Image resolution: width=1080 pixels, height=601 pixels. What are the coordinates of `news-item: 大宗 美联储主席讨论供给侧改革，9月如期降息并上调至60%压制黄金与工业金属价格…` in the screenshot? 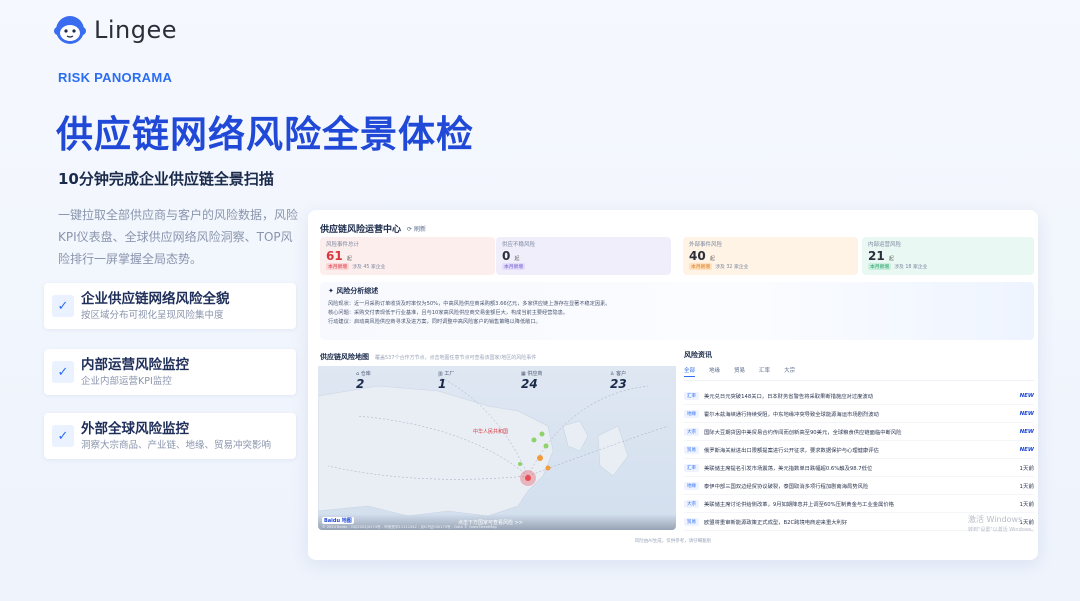 It's located at (859, 504).